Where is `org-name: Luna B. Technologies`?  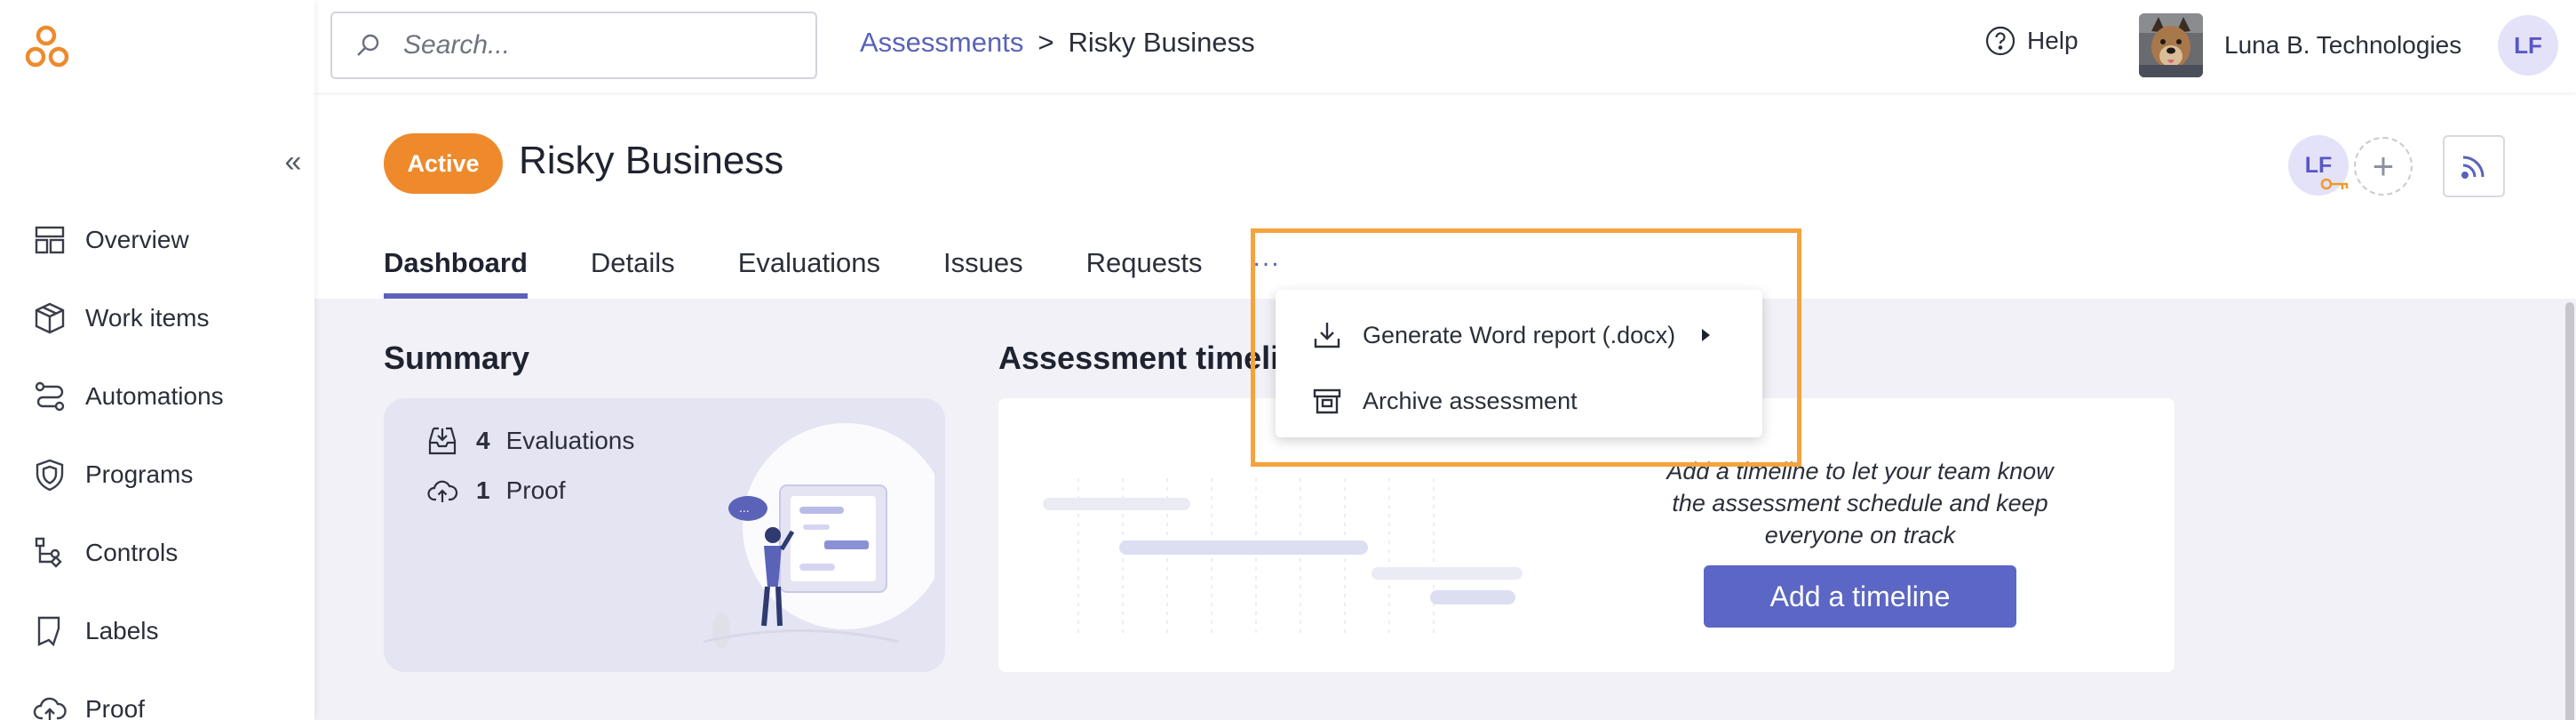 org-name: Luna B. Technologies is located at coordinates (2343, 45).